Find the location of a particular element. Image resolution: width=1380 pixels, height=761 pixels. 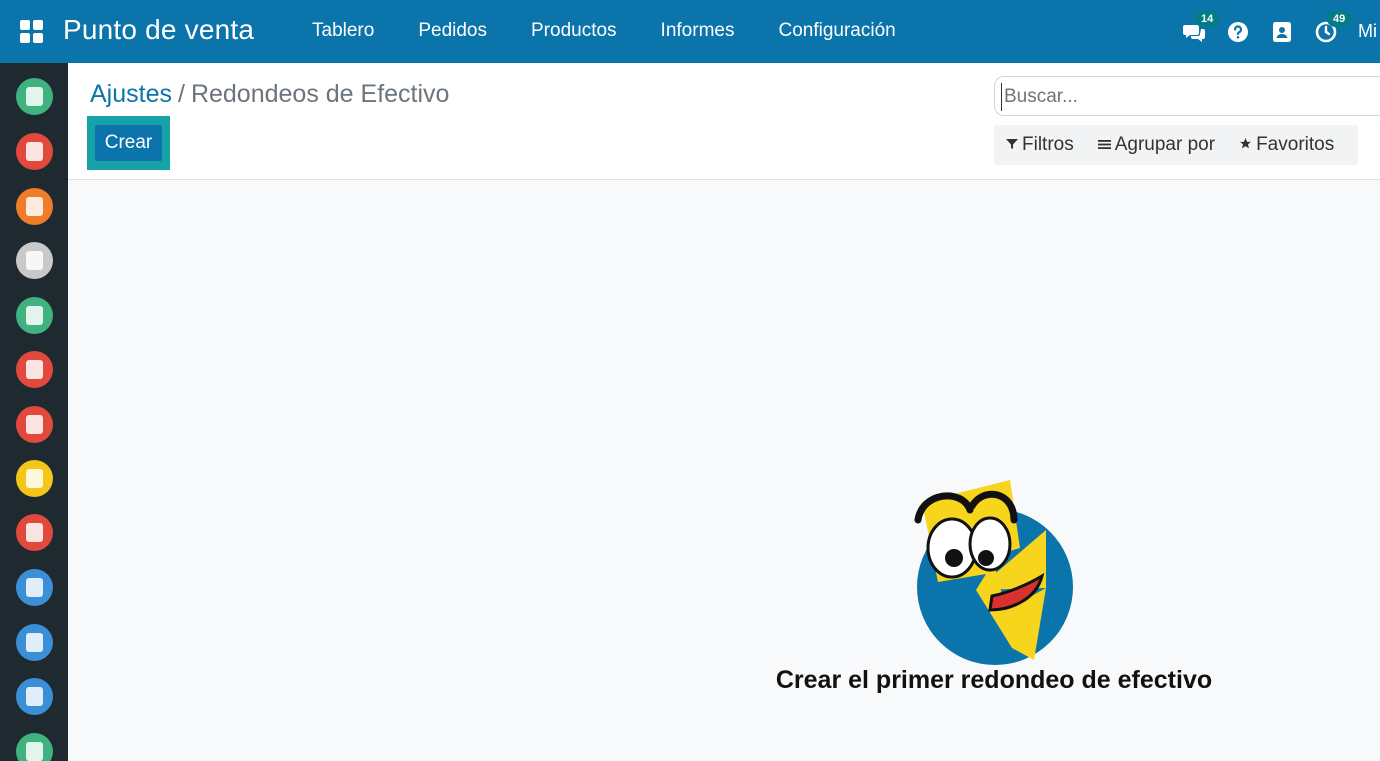

app-icon-employees is located at coordinates (34, 315).